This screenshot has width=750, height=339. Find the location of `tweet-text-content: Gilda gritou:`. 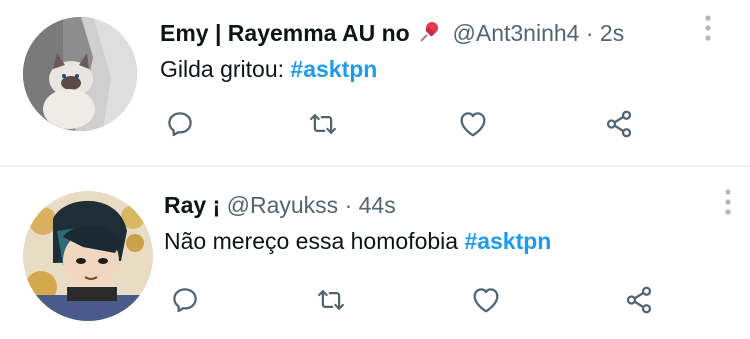

tweet-text-content: Gilda gritou: is located at coordinates (225, 69).